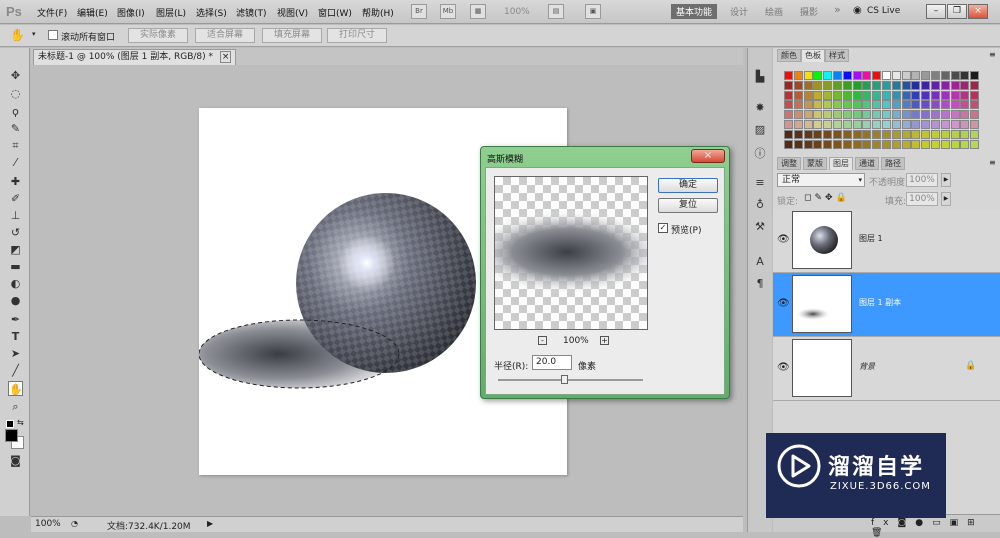 The image size is (1000, 538). Describe the element at coordinates (946, 199) in the screenshot. I see `fill-slider-icon: ▶` at that location.